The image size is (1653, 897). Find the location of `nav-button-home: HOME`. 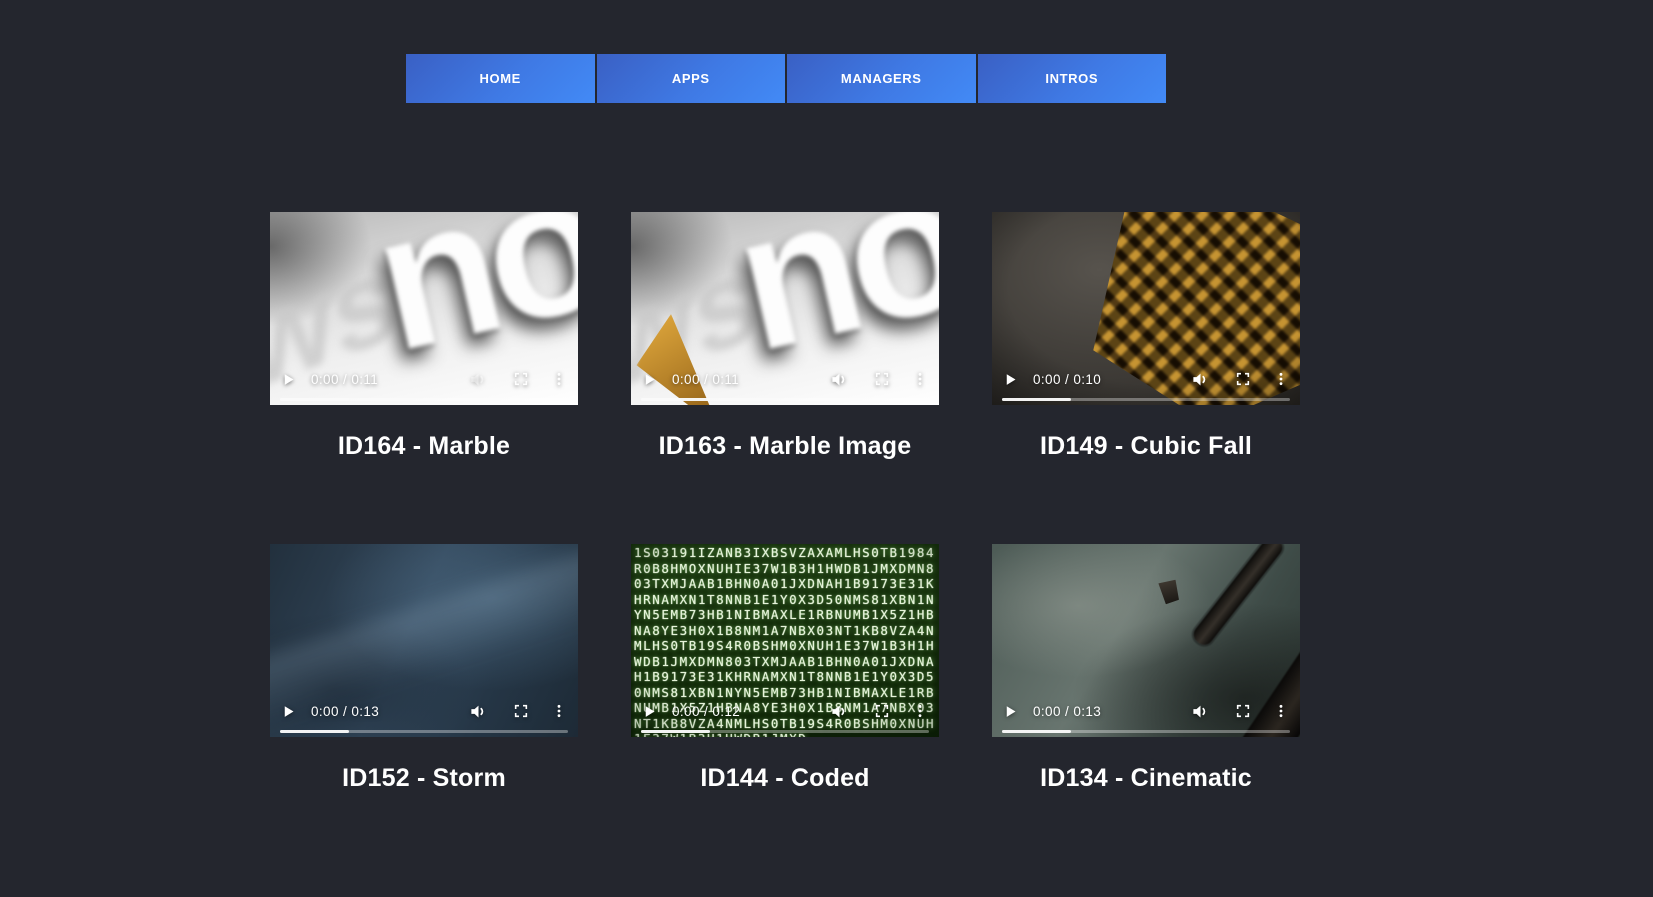

nav-button-home: HOME is located at coordinates (500, 78).